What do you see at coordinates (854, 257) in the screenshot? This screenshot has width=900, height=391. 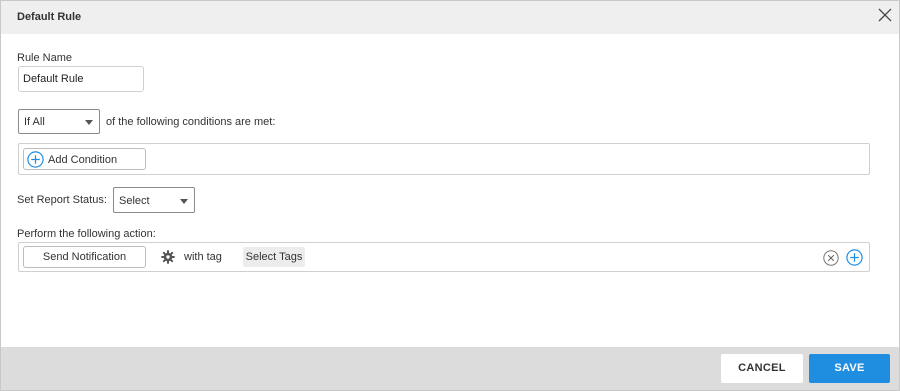 I see `add-action-icon` at bounding box center [854, 257].